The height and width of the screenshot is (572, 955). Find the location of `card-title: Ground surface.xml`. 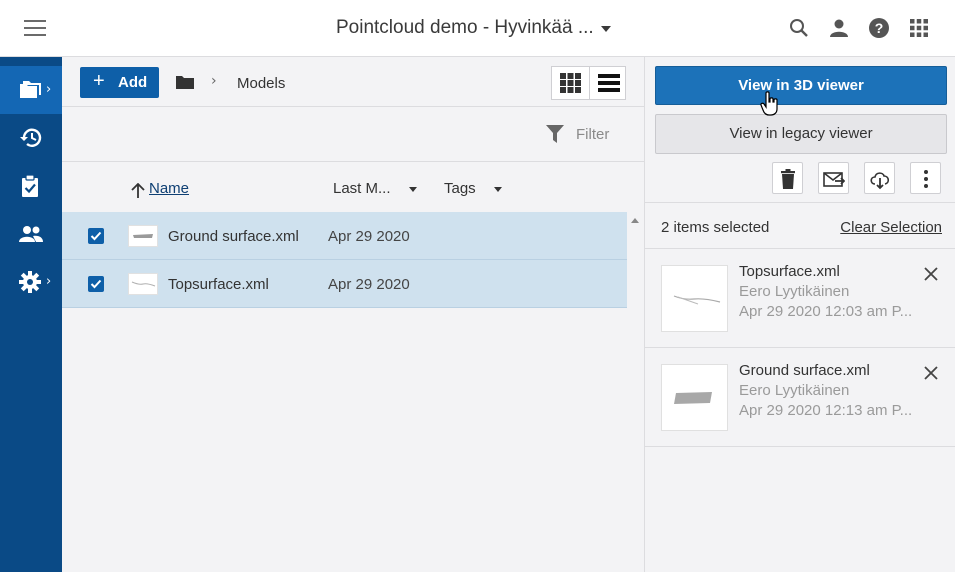

card-title: Ground surface.xml is located at coordinates (804, 370).